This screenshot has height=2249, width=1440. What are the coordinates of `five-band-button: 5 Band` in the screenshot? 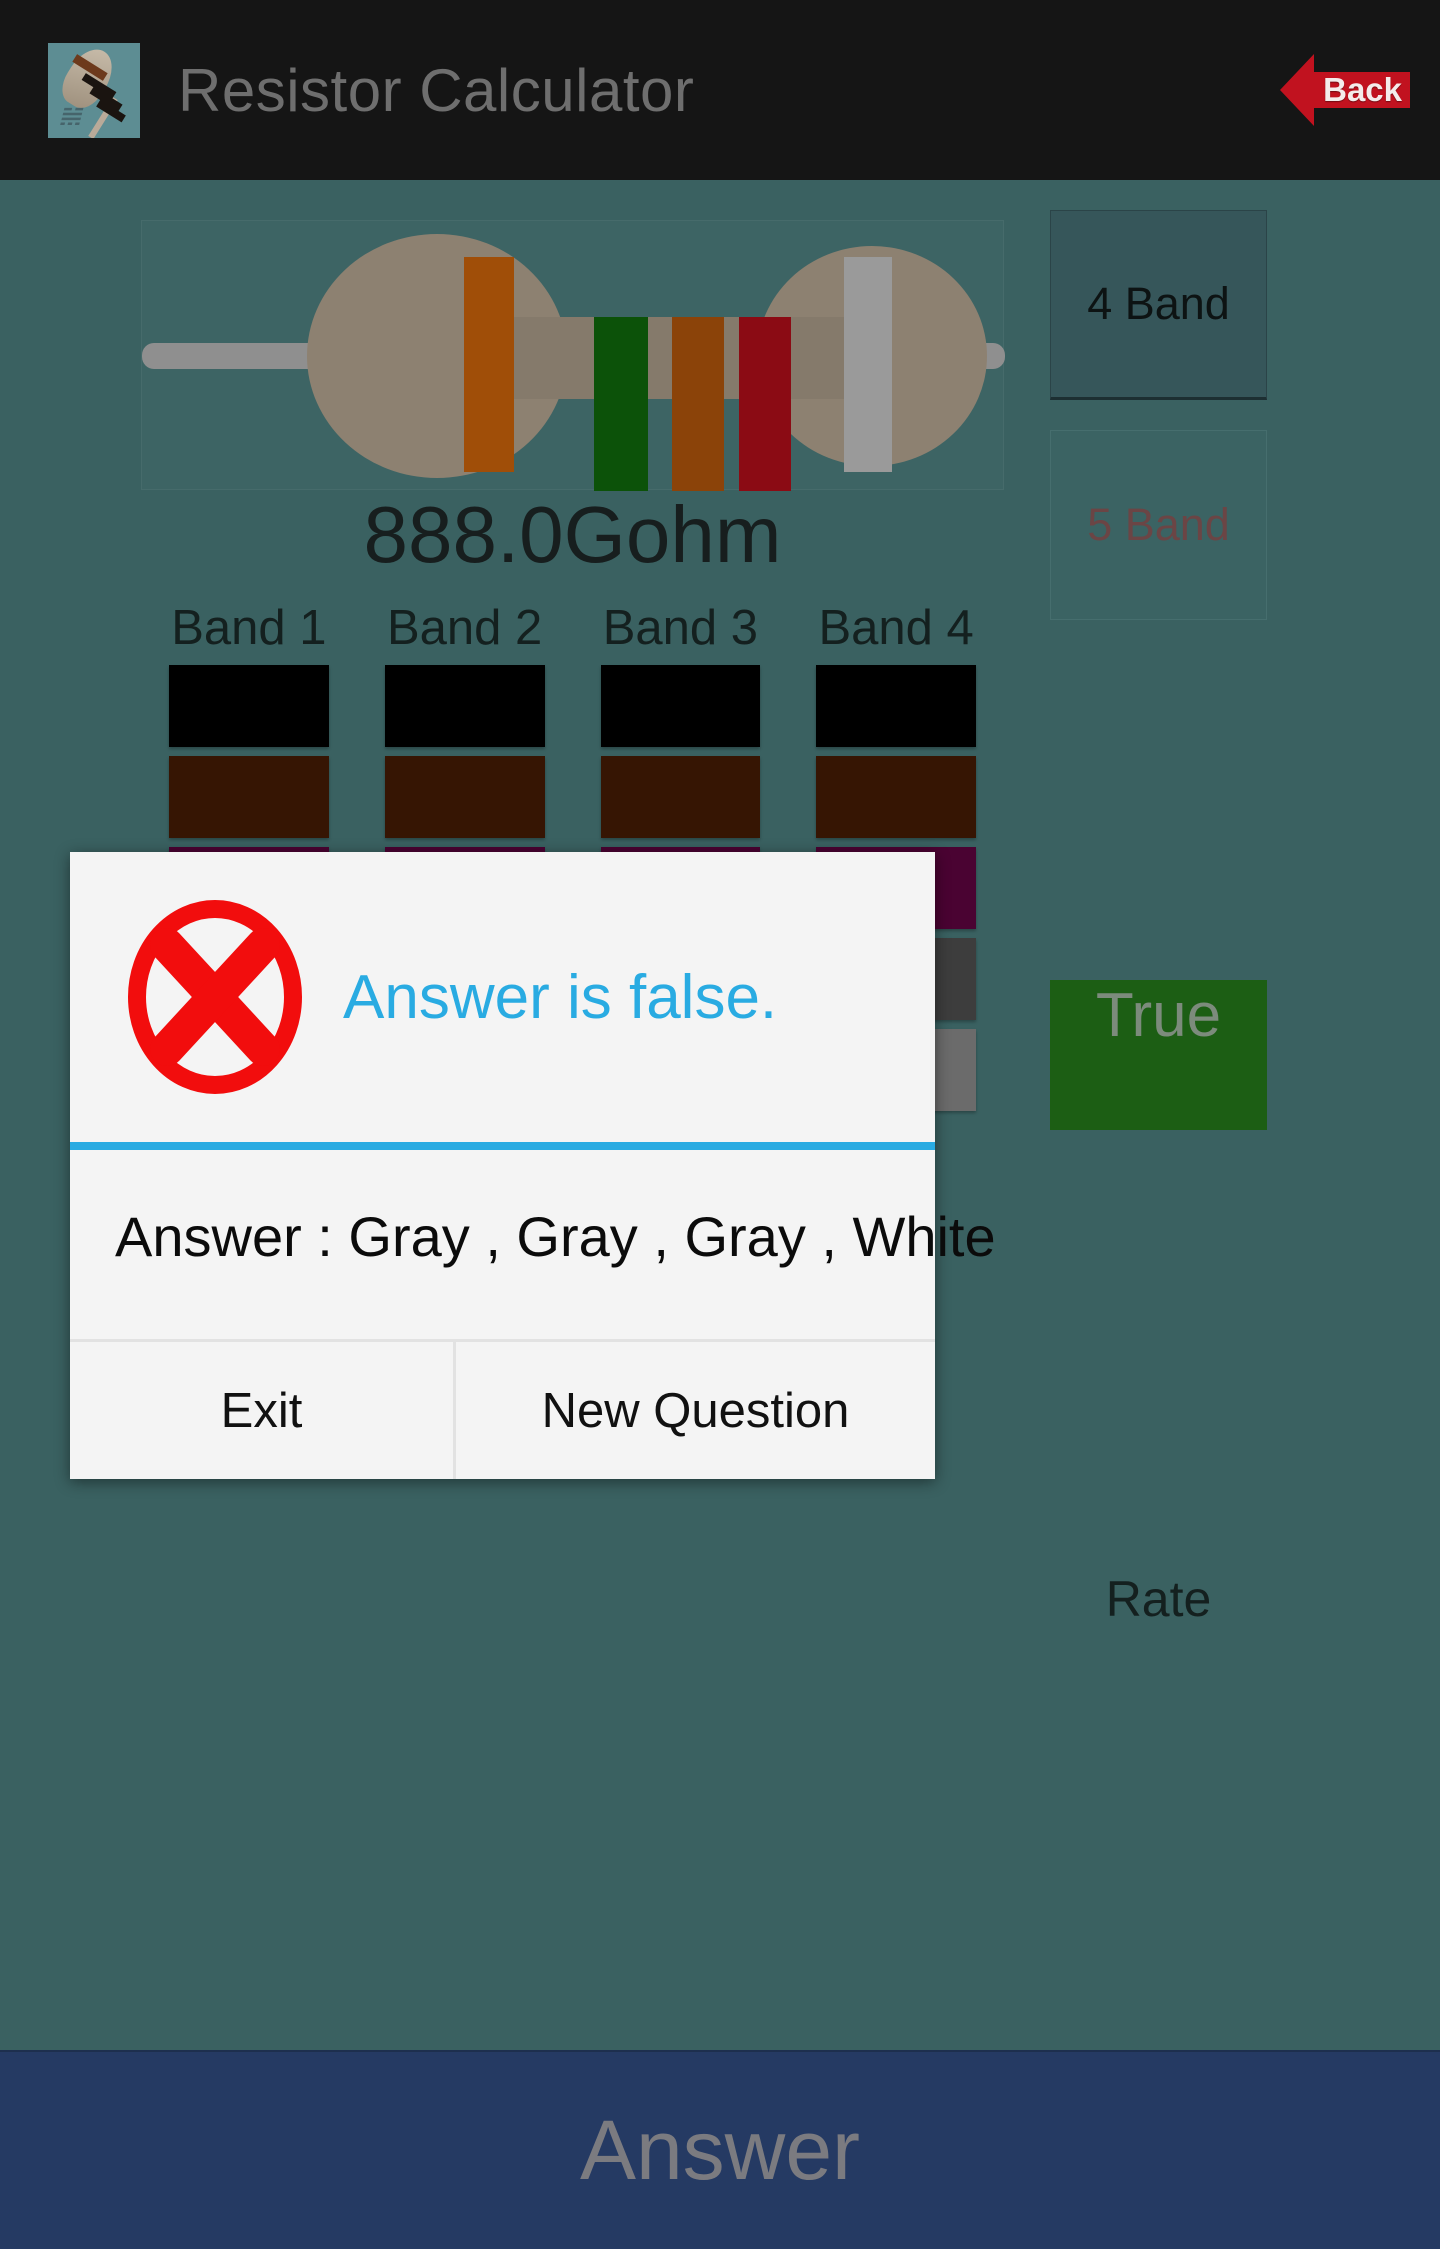 It's located at (1158, 525).